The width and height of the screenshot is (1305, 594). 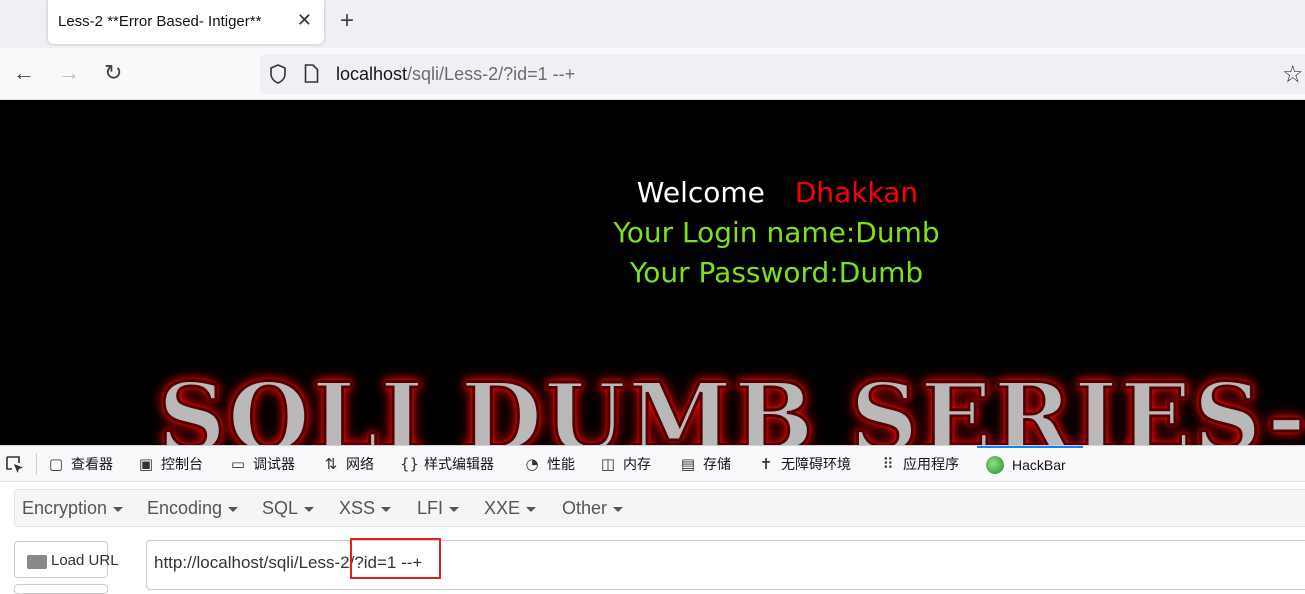 I want to click on devtools-tab-8: ✝ 无障碍环境, so click(x=804, y=464).